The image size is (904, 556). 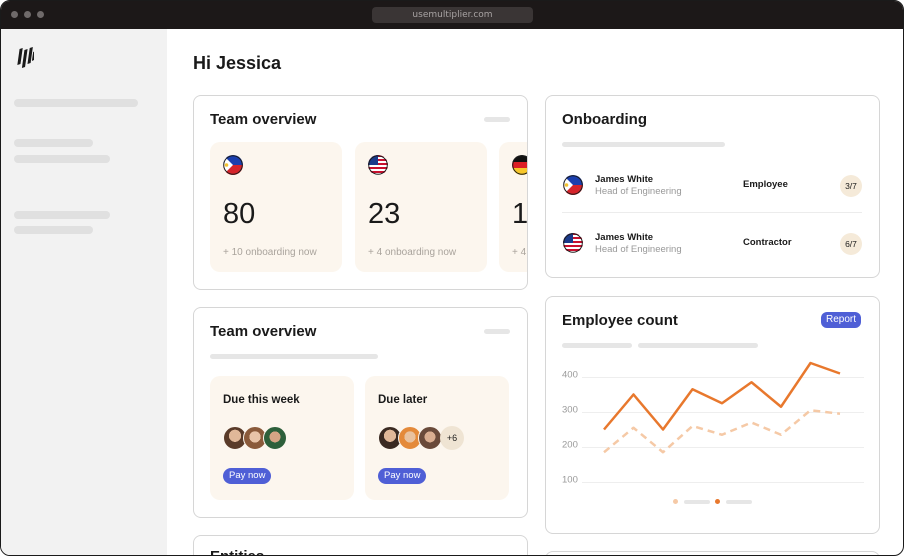 I want to click on due-group-title: Due later, so click(x=403, y=400).